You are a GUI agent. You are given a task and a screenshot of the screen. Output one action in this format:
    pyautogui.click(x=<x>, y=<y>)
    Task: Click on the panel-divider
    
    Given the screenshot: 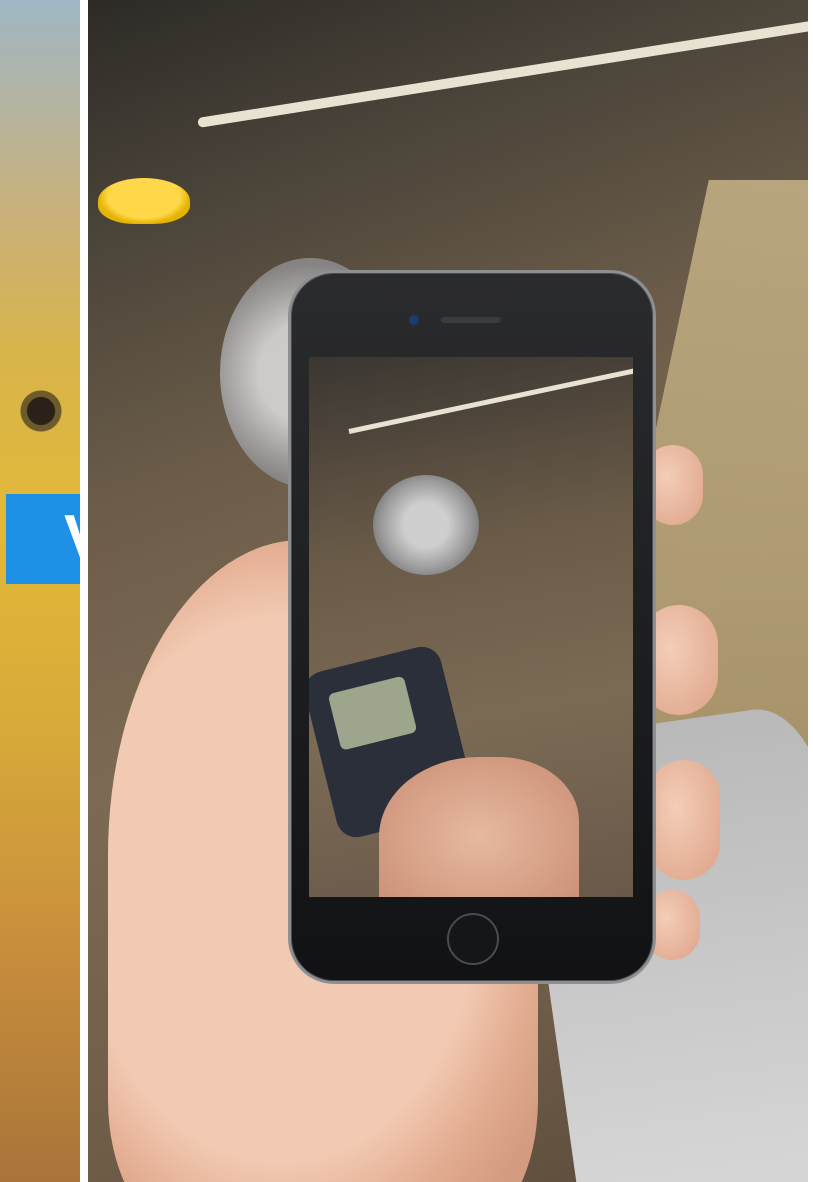 What is the action you would take?
    pyautogui.click(x=84, y=591)
    